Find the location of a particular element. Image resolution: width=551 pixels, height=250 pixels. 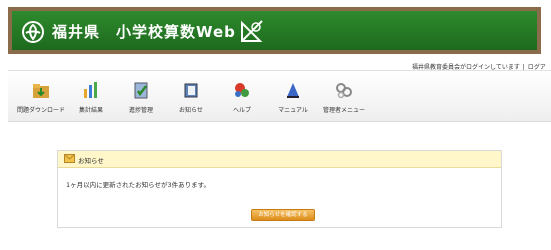

menu-label: ヘルプ is located at coordinates (241, 110).